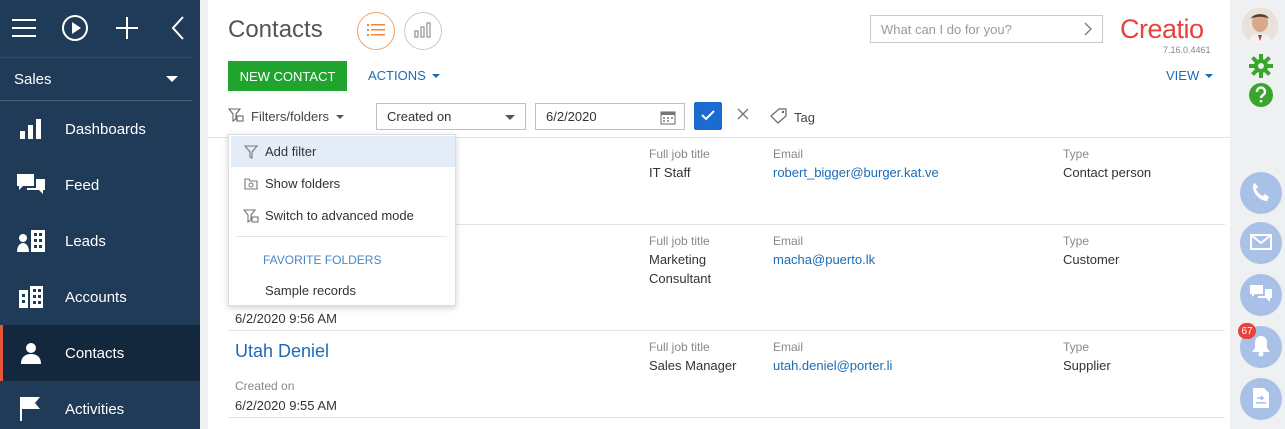 The width and height of the screenshot is (1285, 429). I want to click on email-link: utah.deniel@porter.li, so click(832, 365).